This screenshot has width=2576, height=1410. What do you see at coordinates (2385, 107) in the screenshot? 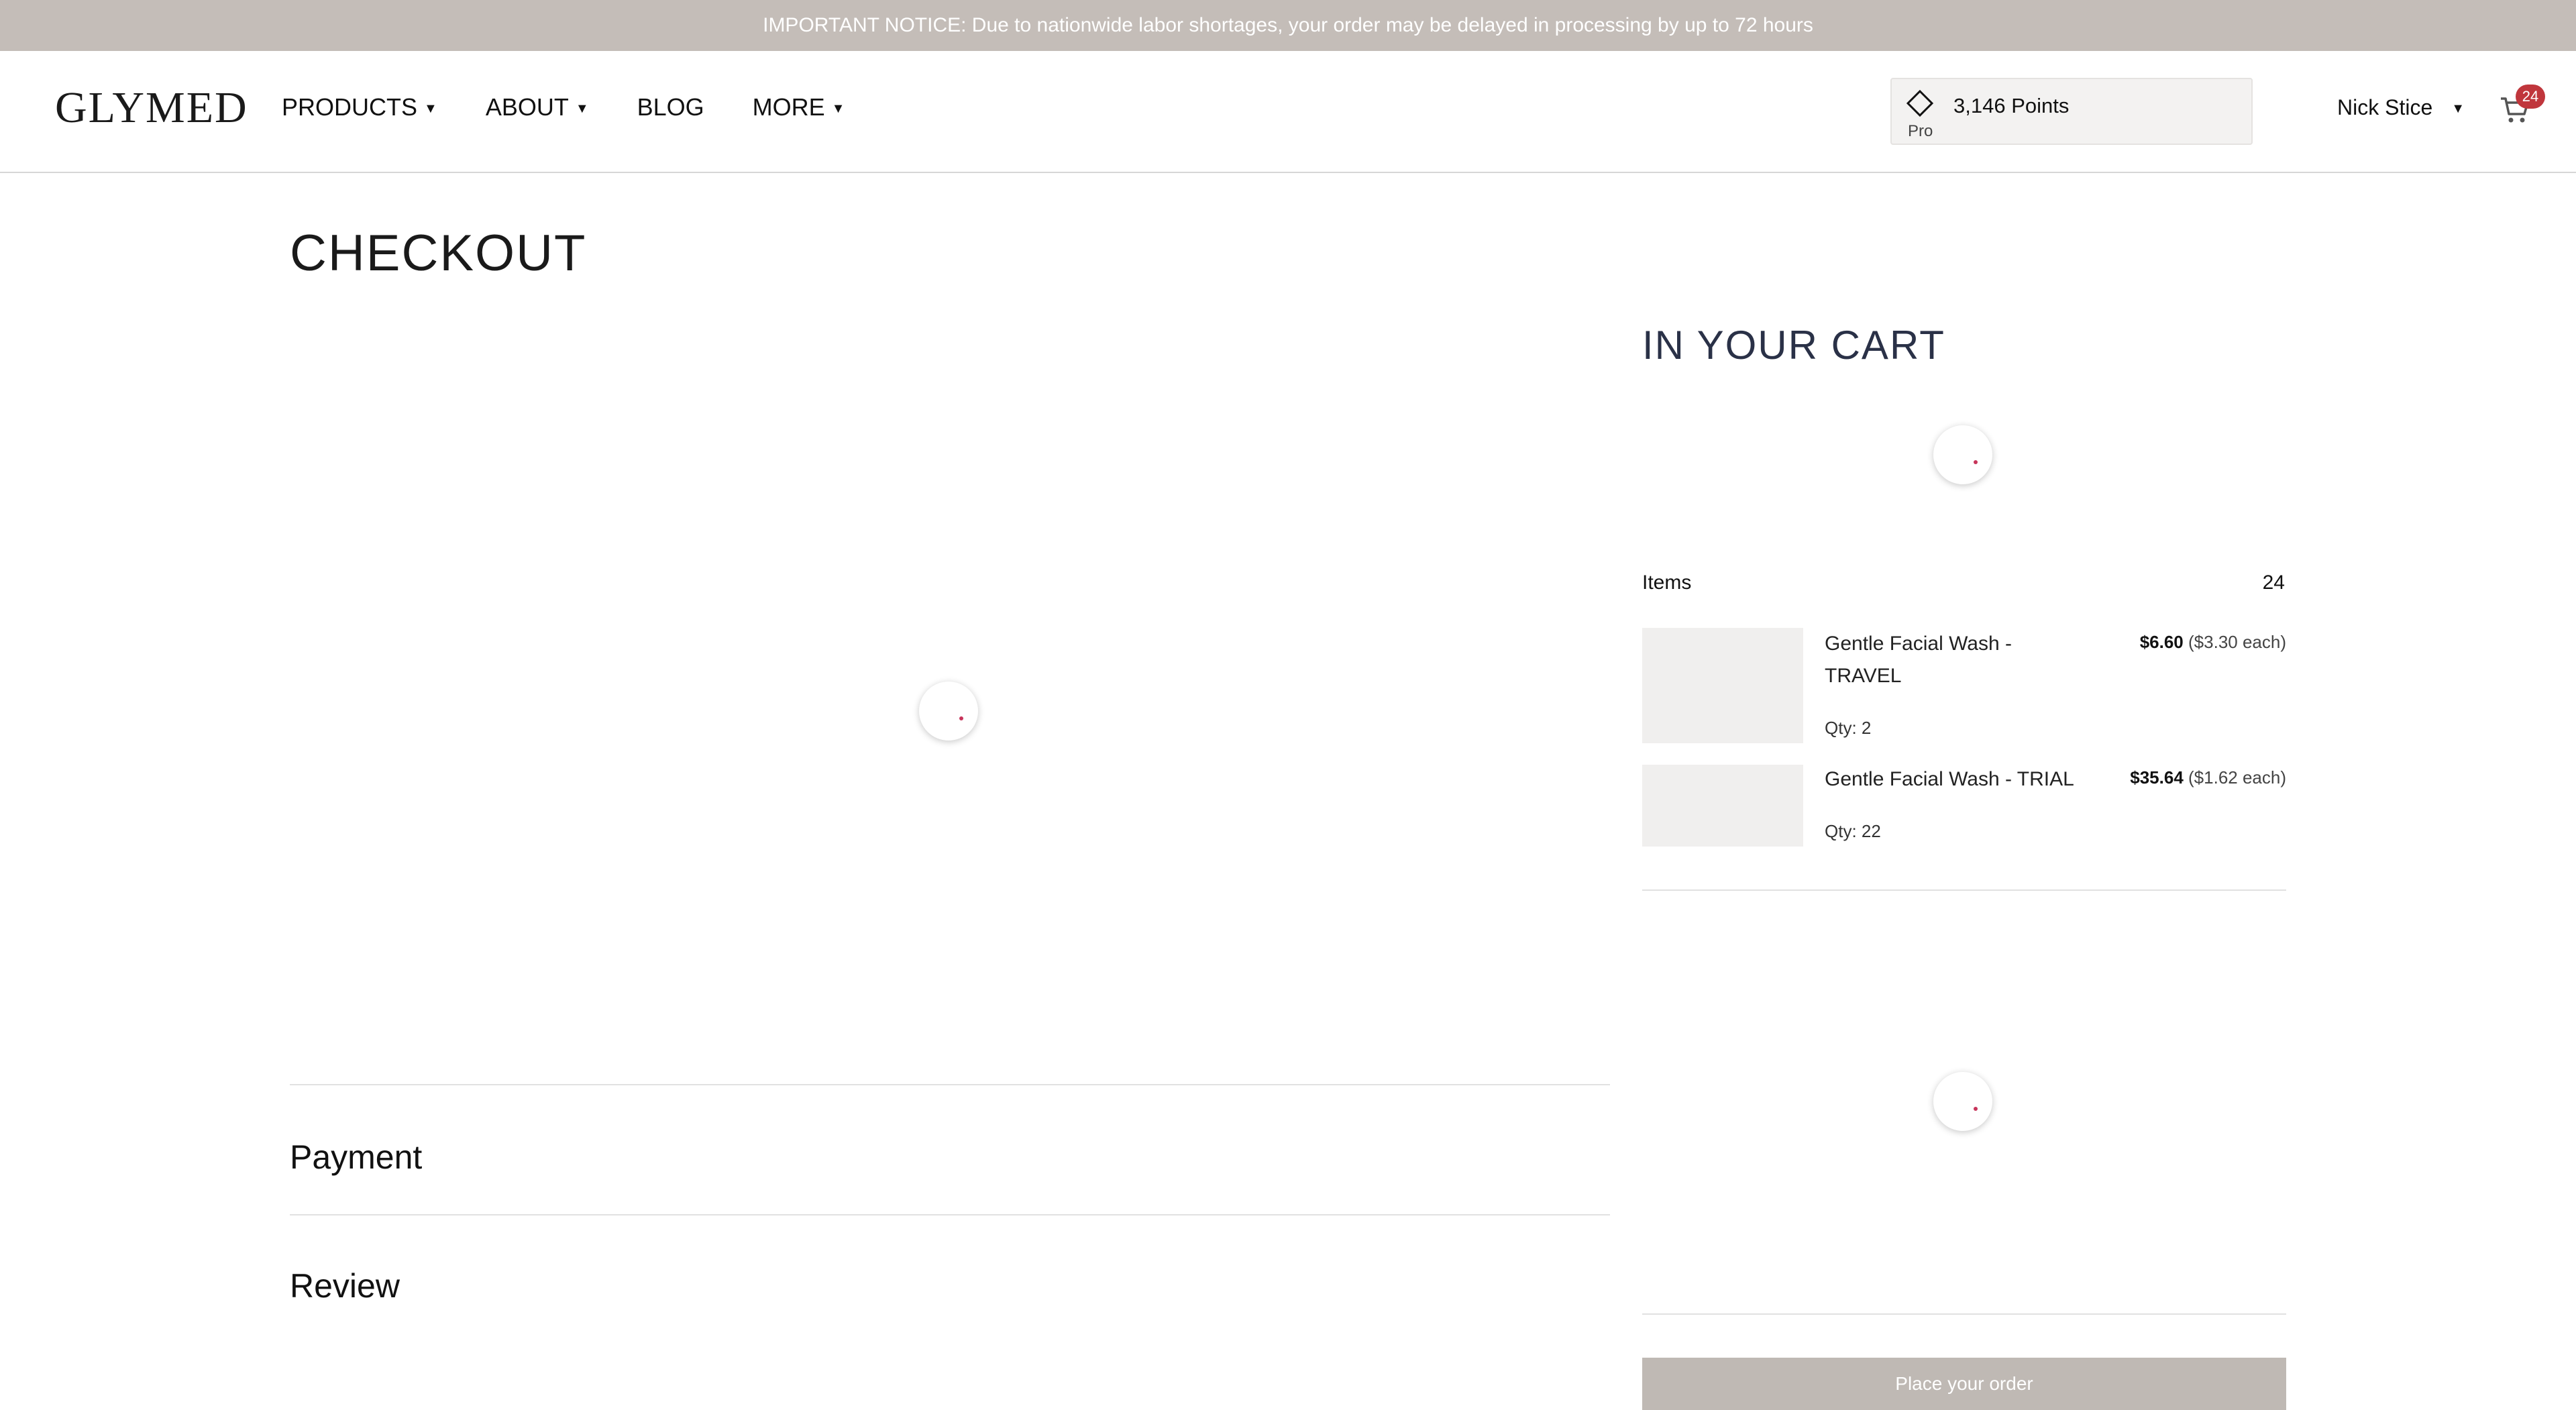
I see `user-name: Nick Stice` at bounding box center [2385, 107].